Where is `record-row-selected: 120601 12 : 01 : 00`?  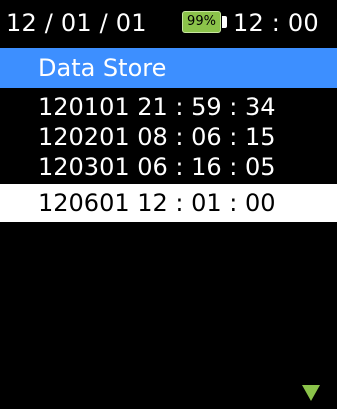 record-row-selected: 120601 12 : 01 : 00 is located at coordinates (168, 203).